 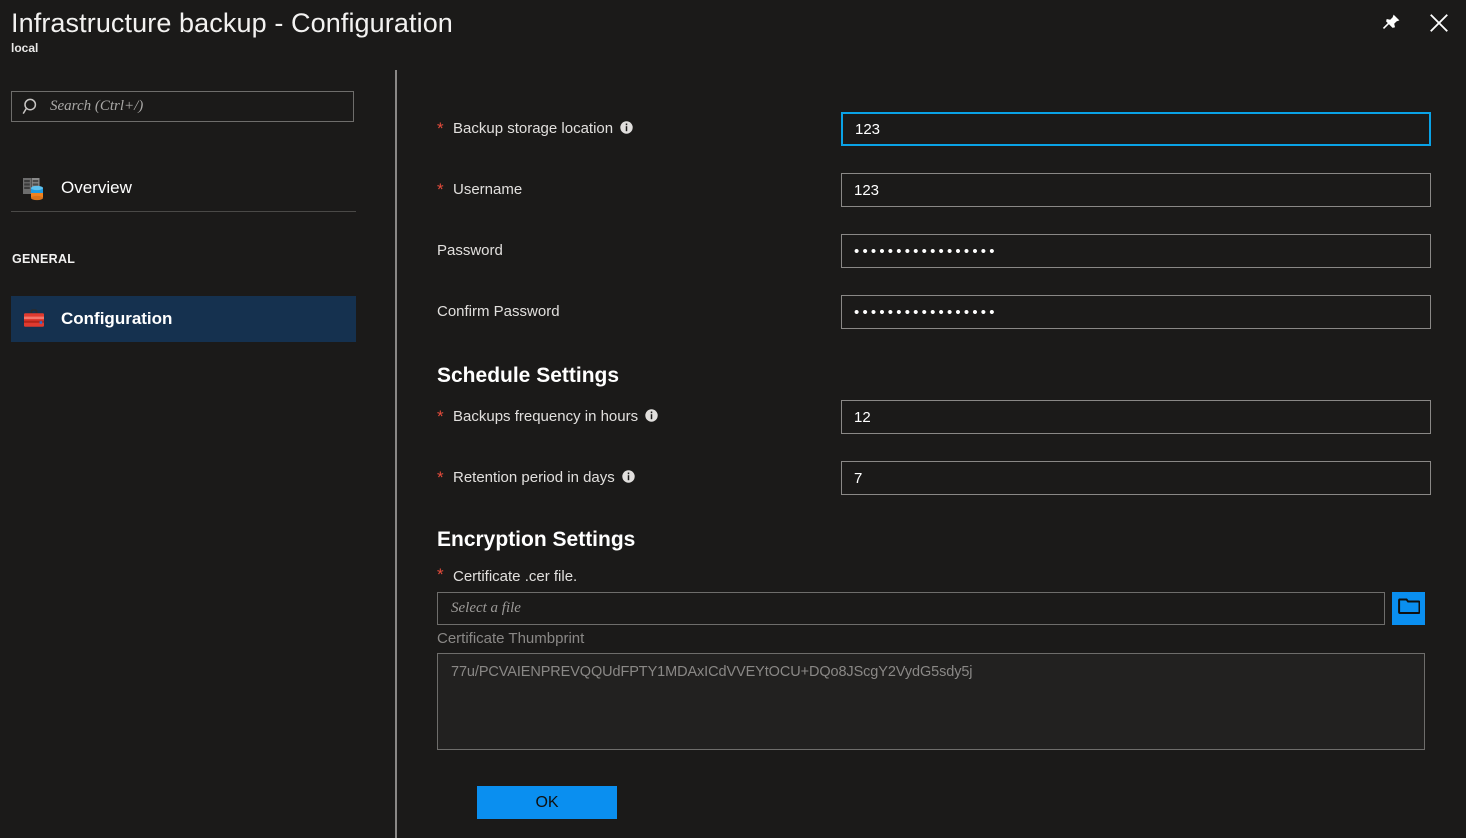 I want to click on sidebar-item-overview: Overview, so click(x=183, y=188).